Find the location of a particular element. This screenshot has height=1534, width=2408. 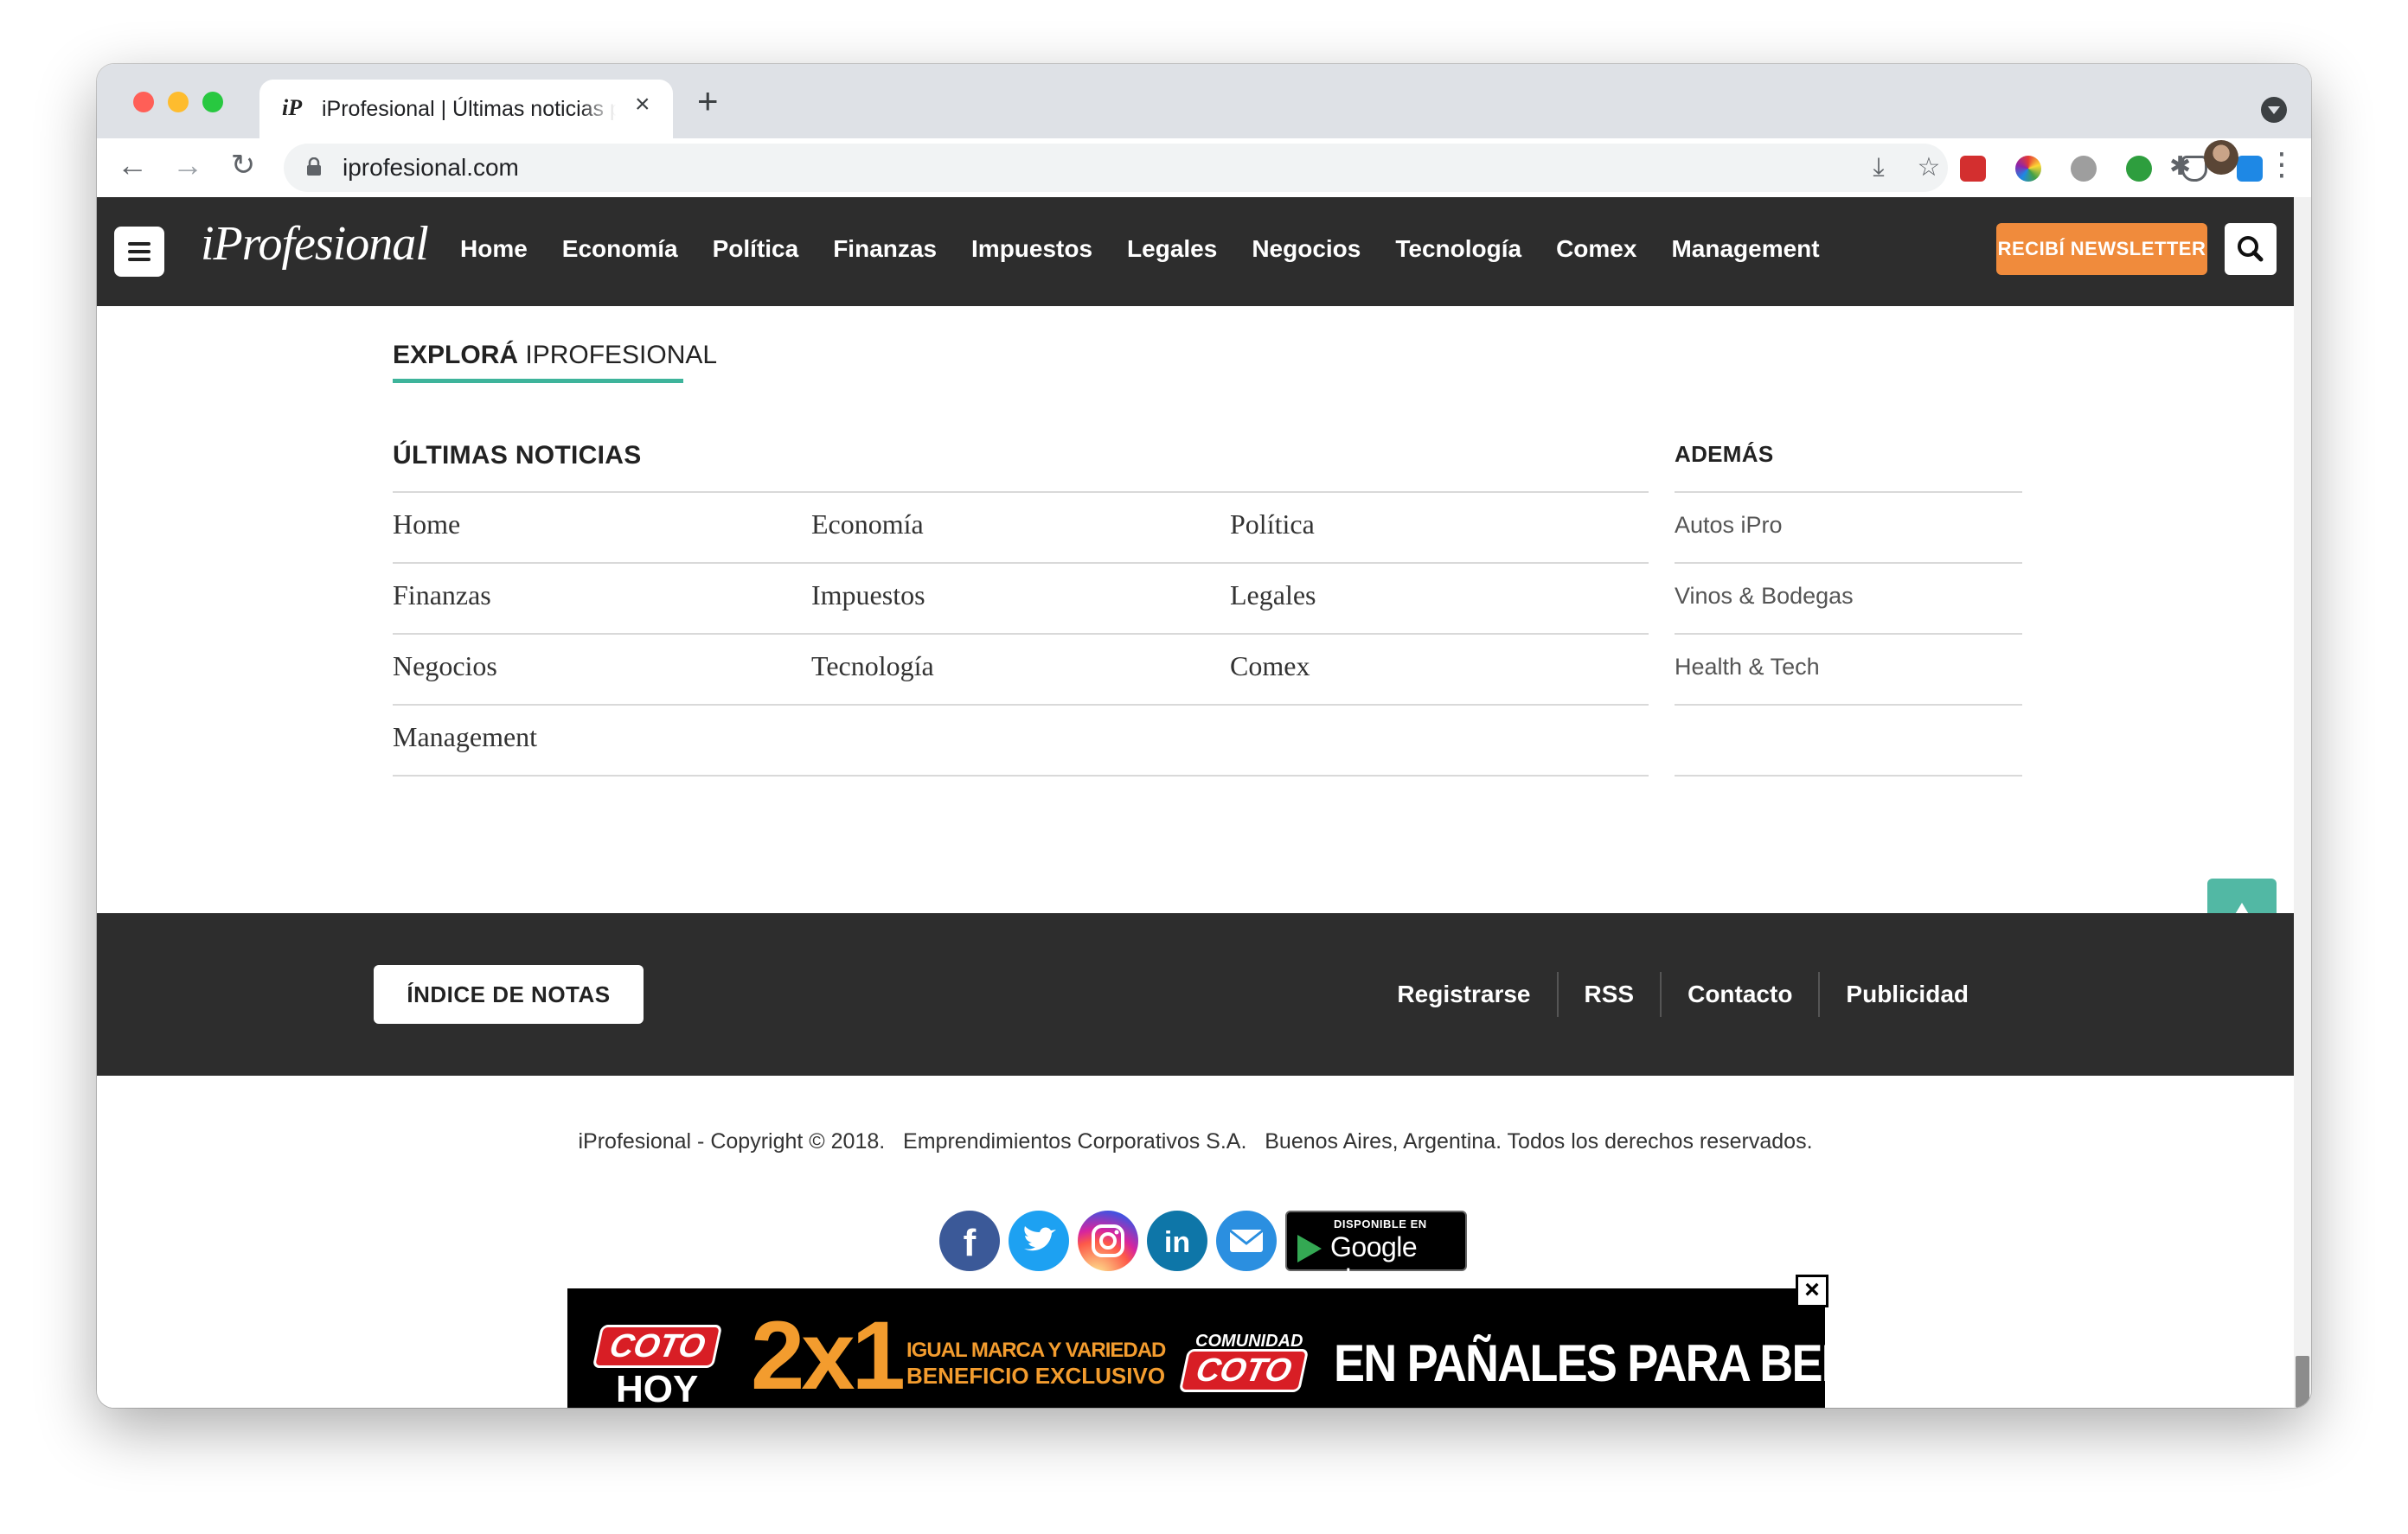

svg-text: f is located at coordinates (970, 1243).